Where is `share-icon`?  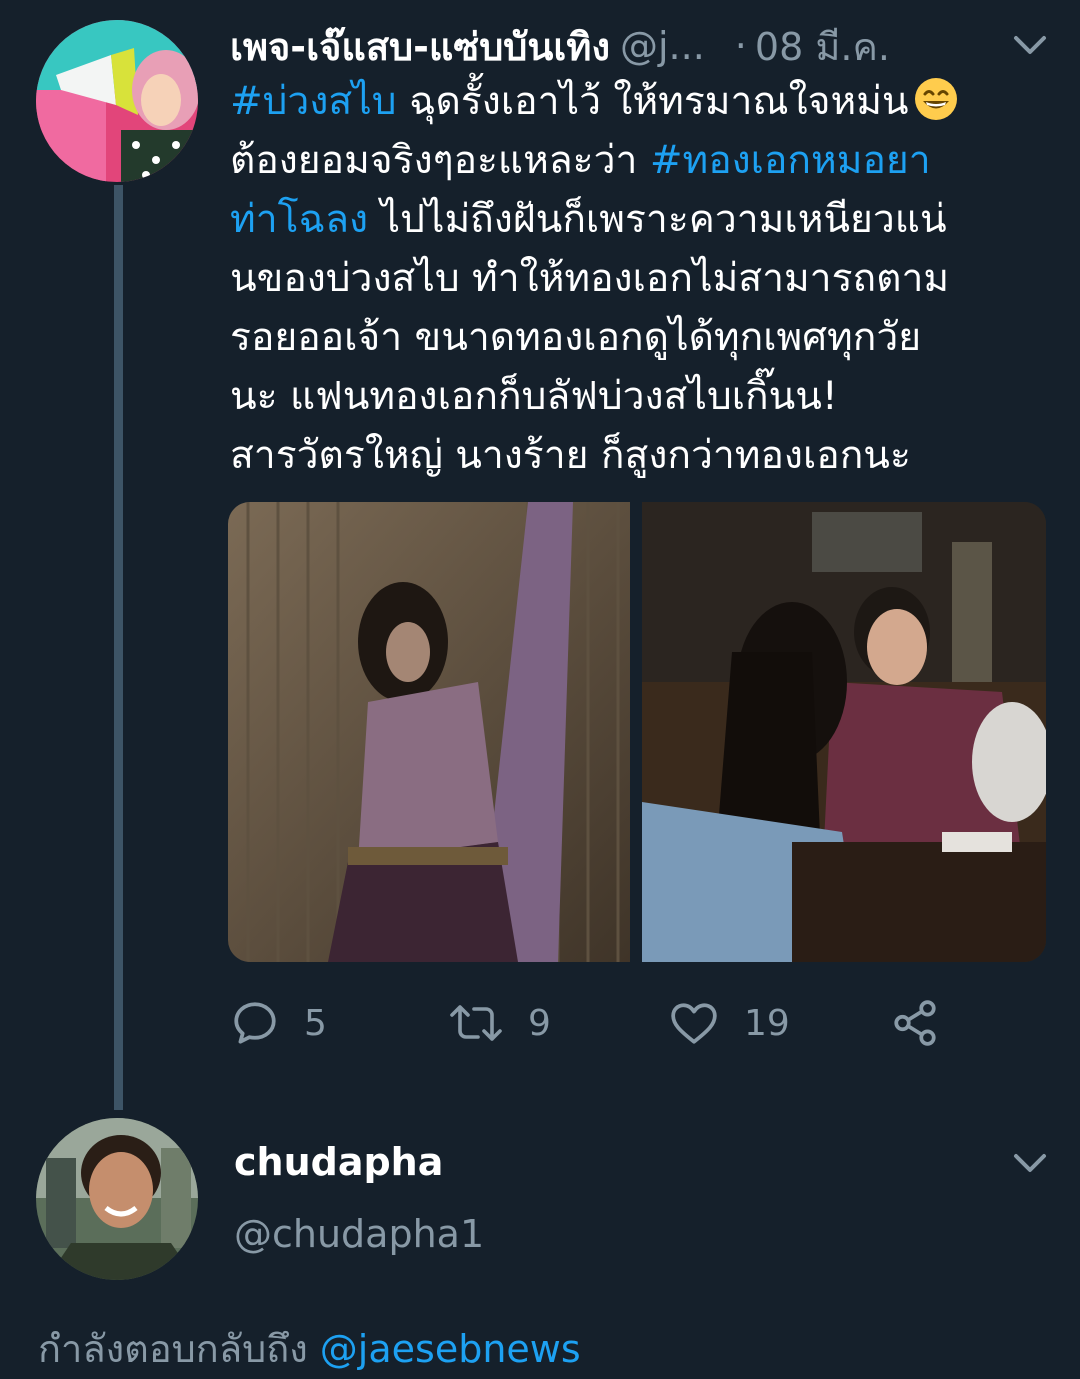 share-icon is located at coordinates (915, 1023).